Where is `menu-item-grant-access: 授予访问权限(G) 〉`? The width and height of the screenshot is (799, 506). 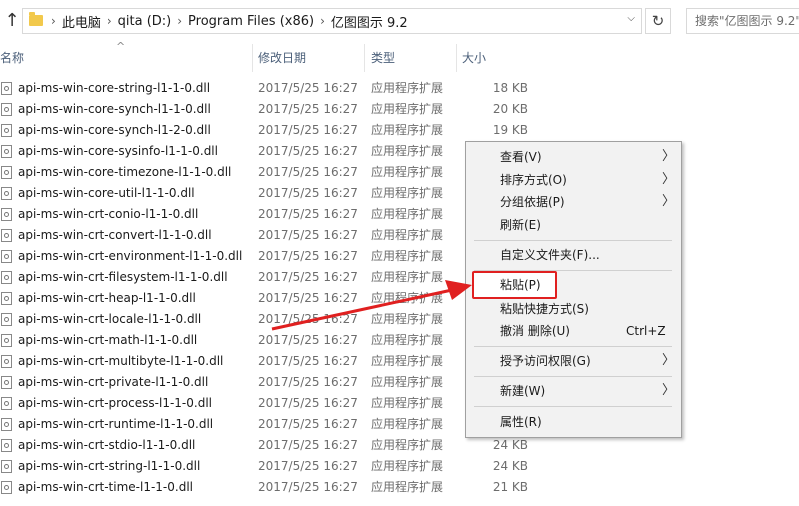
menu-item-grant-access: 授予访问权限(G) 〉 is located at coordinates (573, 361).